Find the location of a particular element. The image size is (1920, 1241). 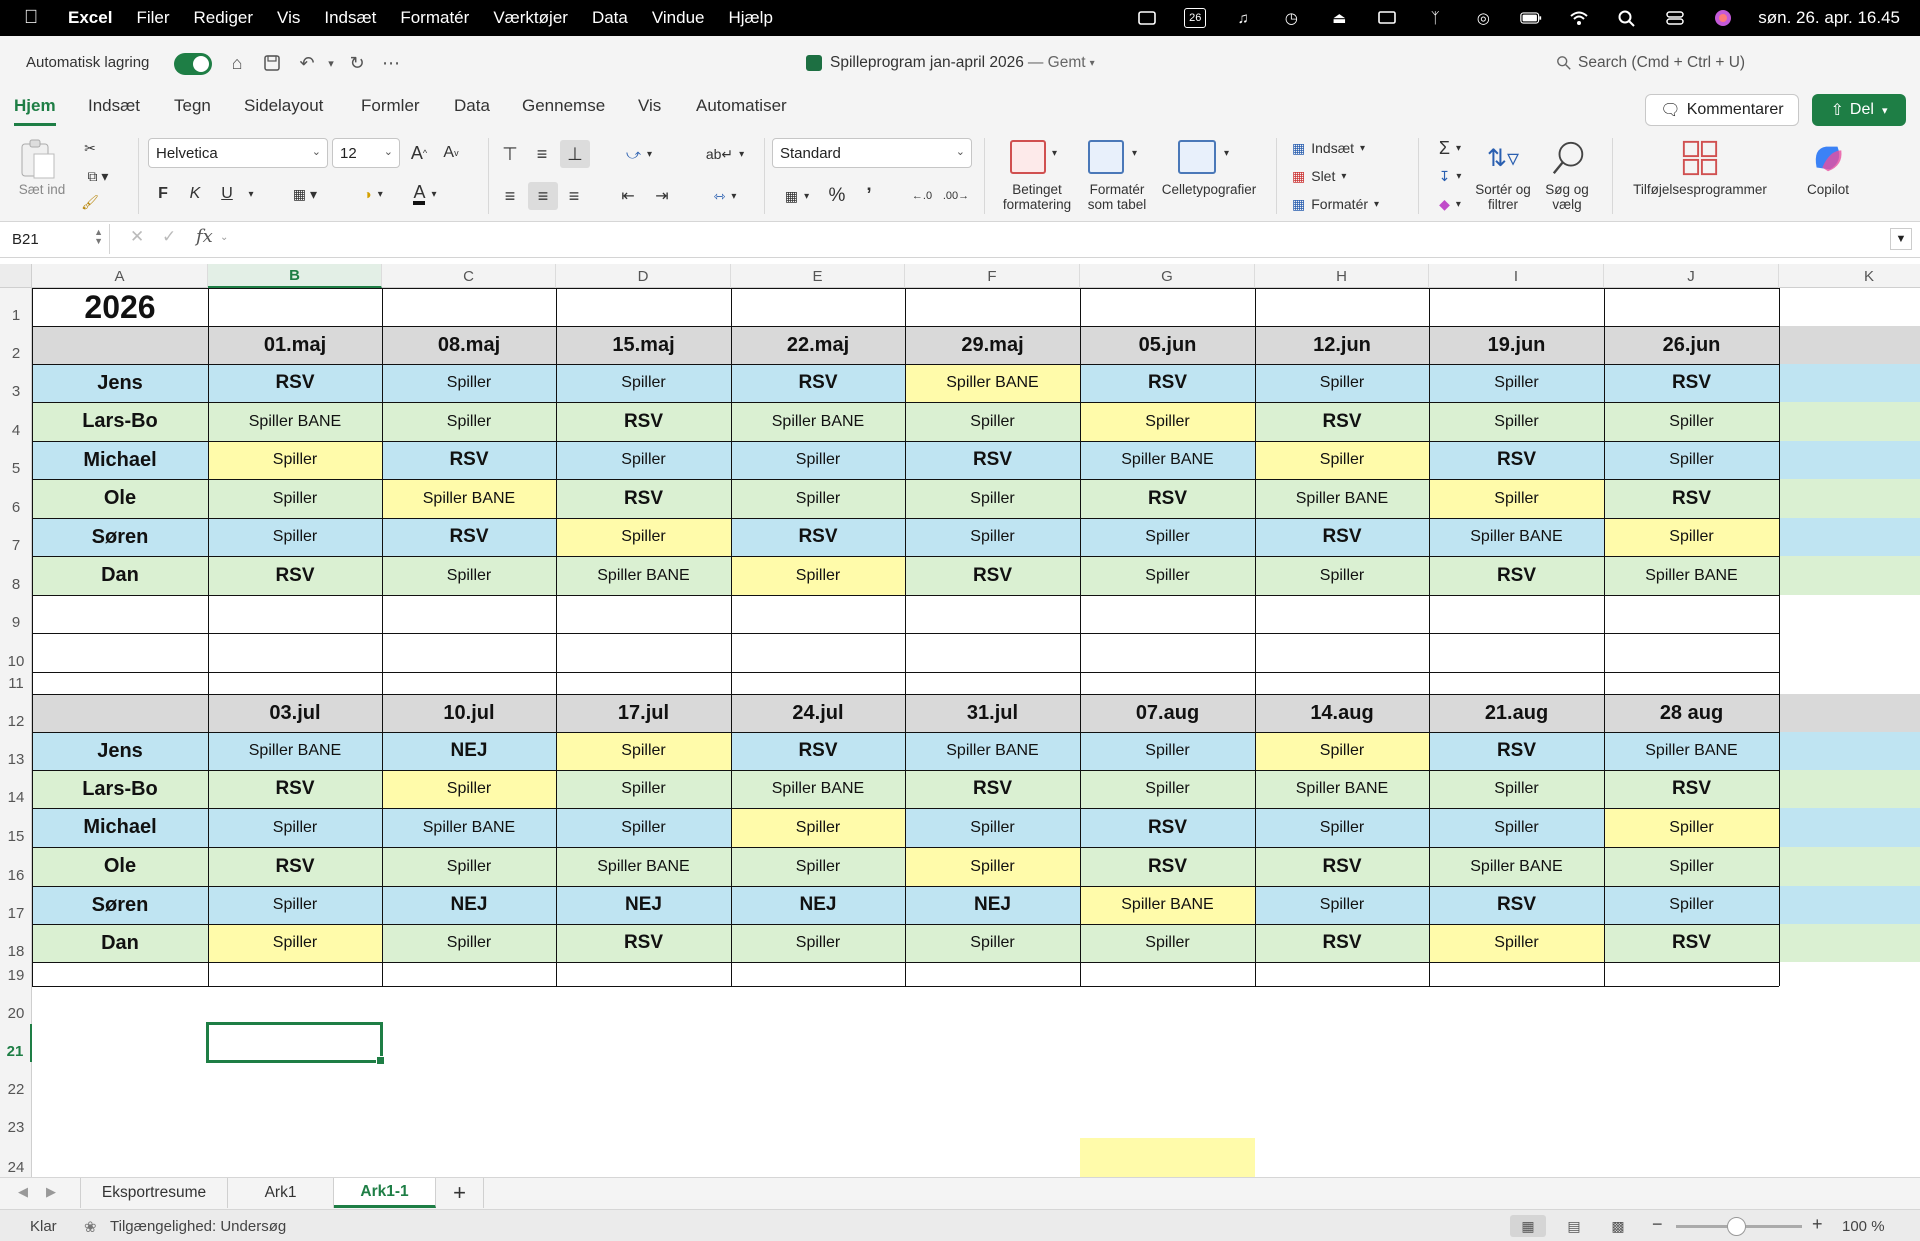

row-header-6: 6 is located at coordinates (16, 498).